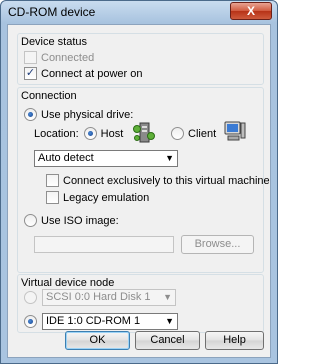  I want to click on exclusive-checkbox, so click(52, 180).